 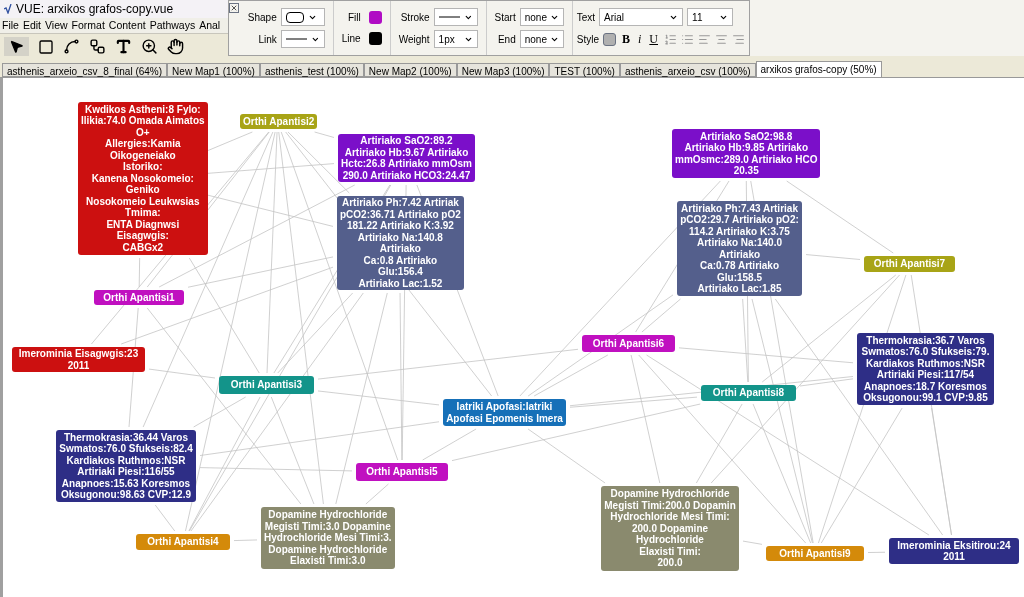 I want to click on menu-item: Edit, so click(x=31, y=25).